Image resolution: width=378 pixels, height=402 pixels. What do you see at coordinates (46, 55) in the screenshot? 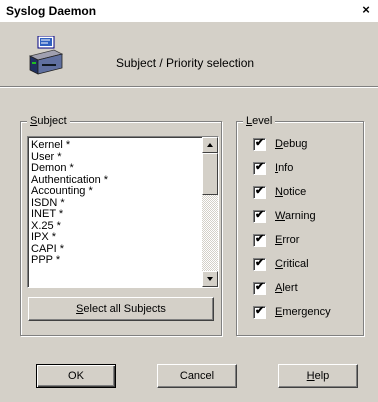
I see `computer-network-icon` at bounding box center [46, 55].